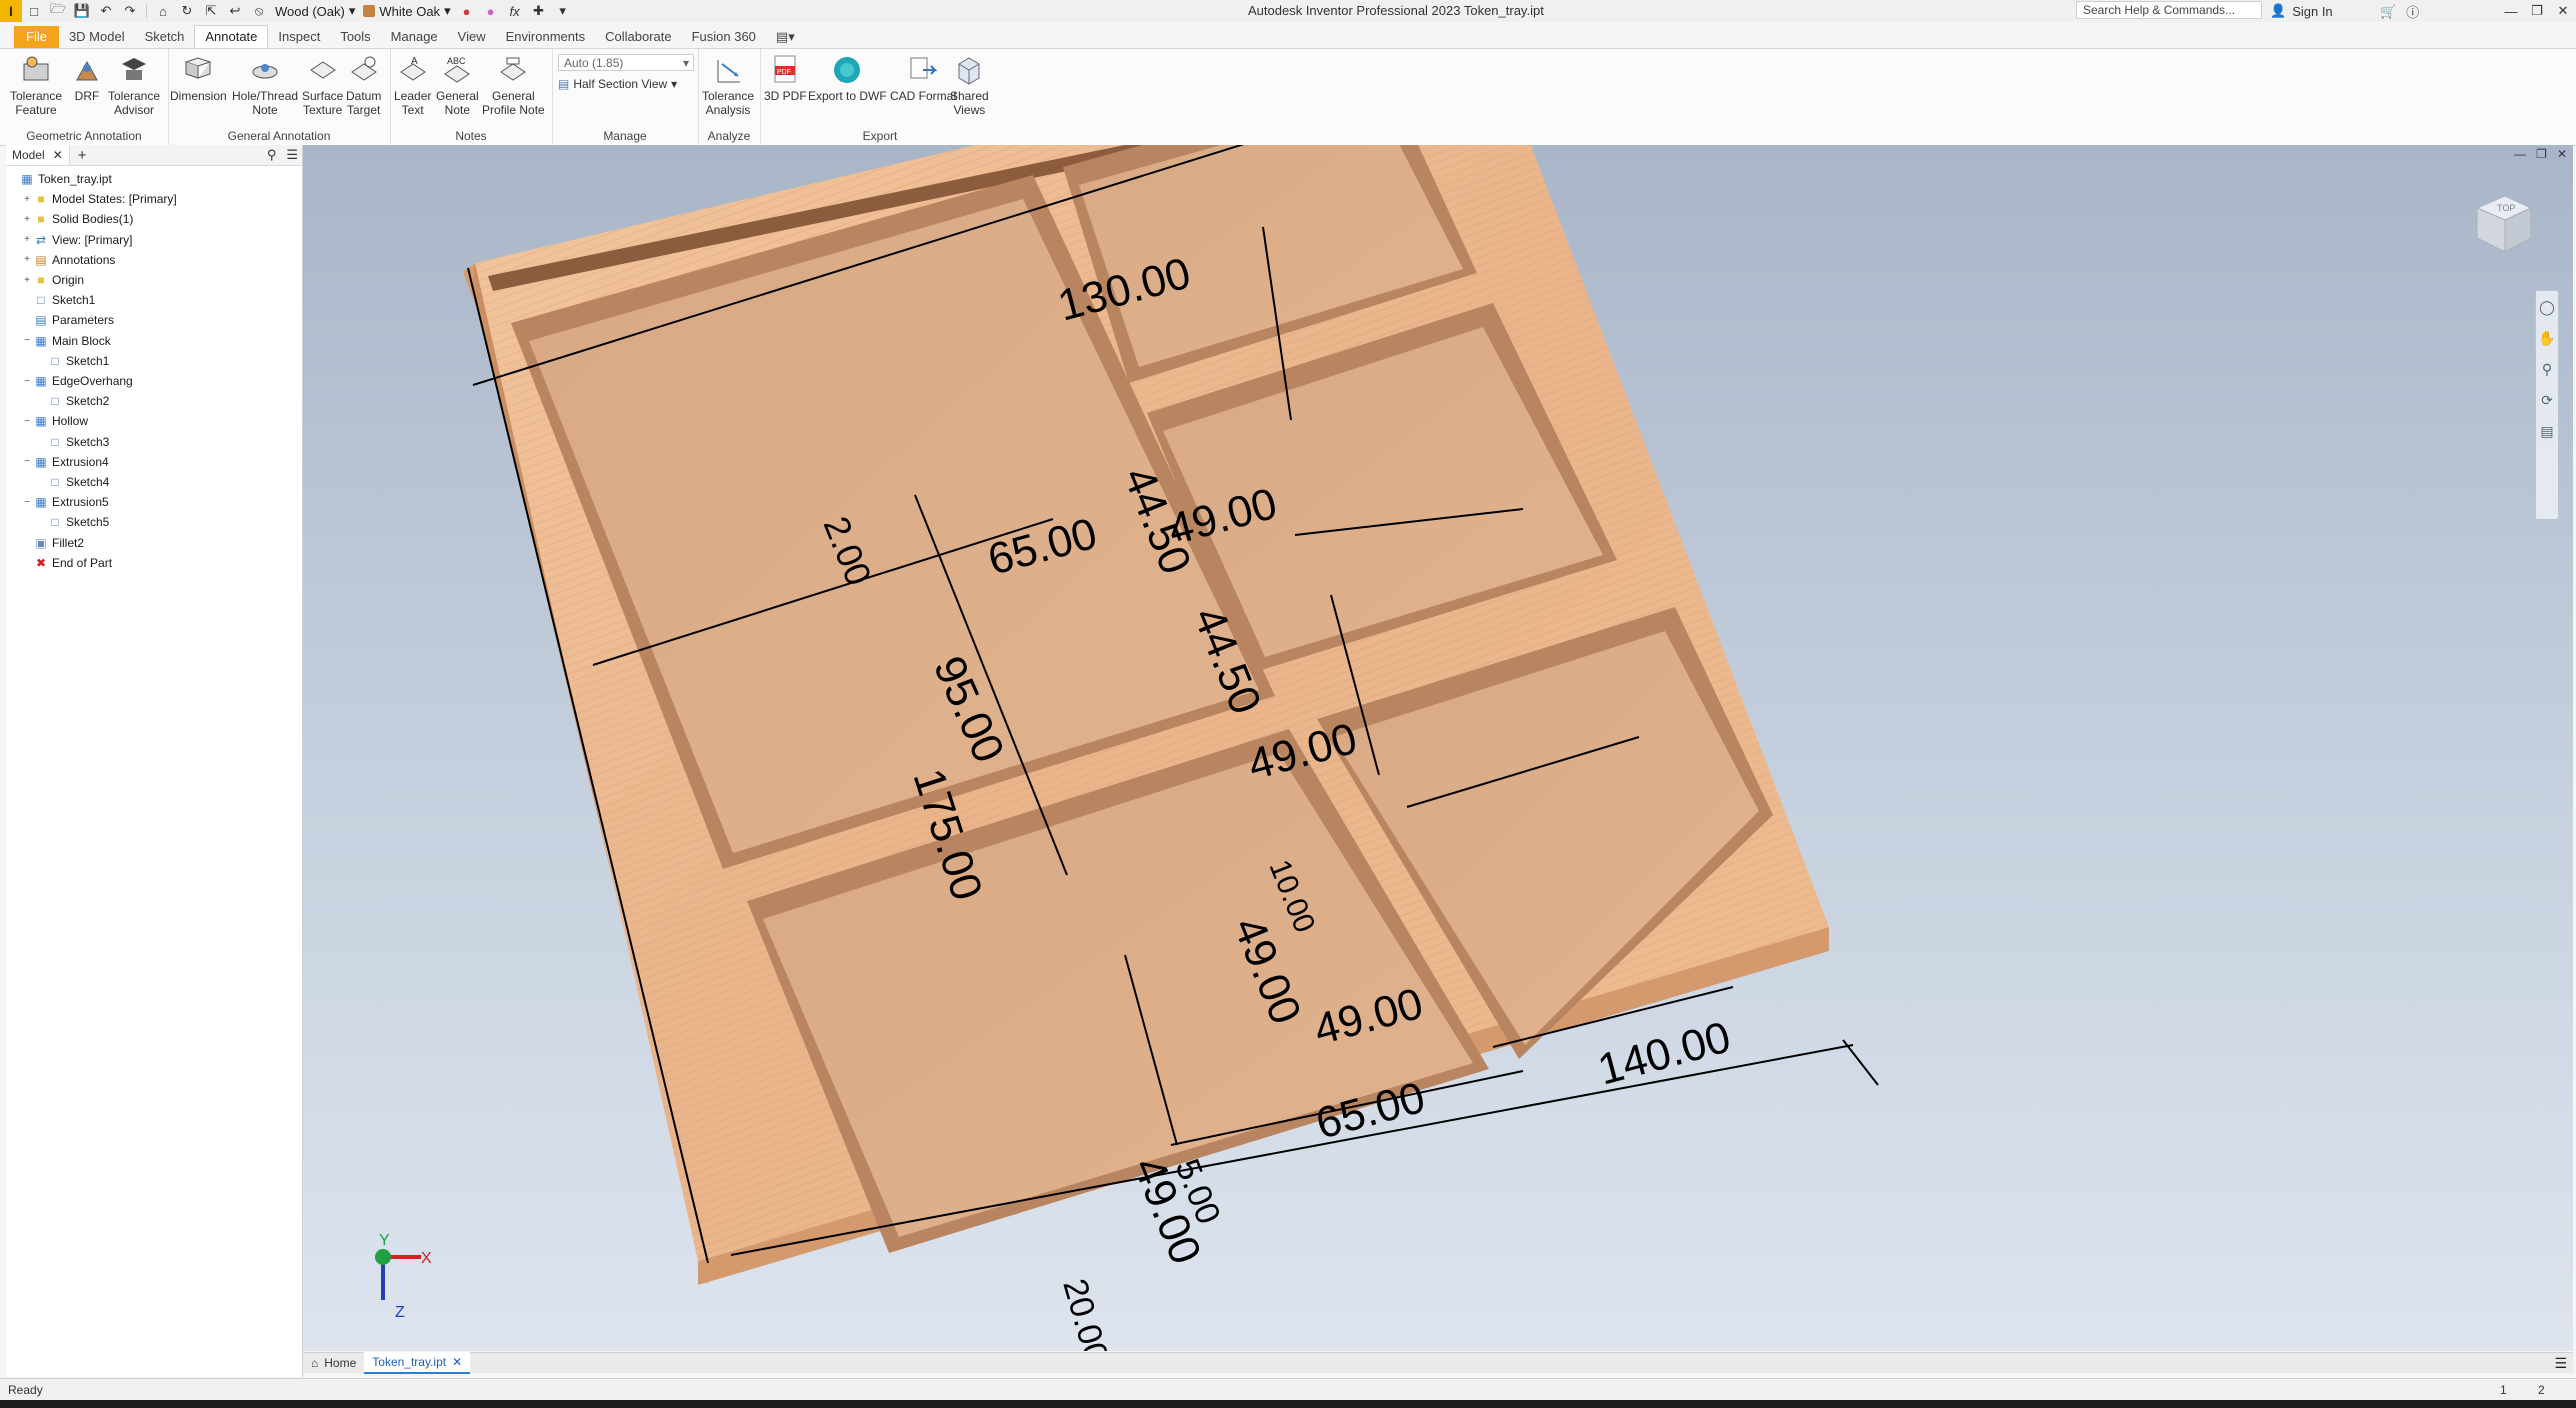 This screenshot has width=2576, height=1408. Describe the element at coordinates (847, 77) in the screenshot. I see `export-to-dwf-button: Export to DWF` at that location.